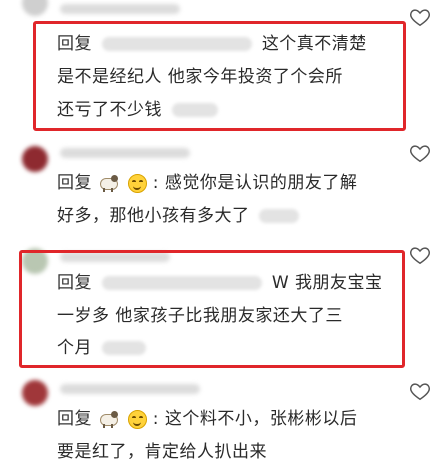 This screenshot has width=447, height=474. I want to click on comment-line-2: 好多，那他小孩有多大了, so click(180, 216).